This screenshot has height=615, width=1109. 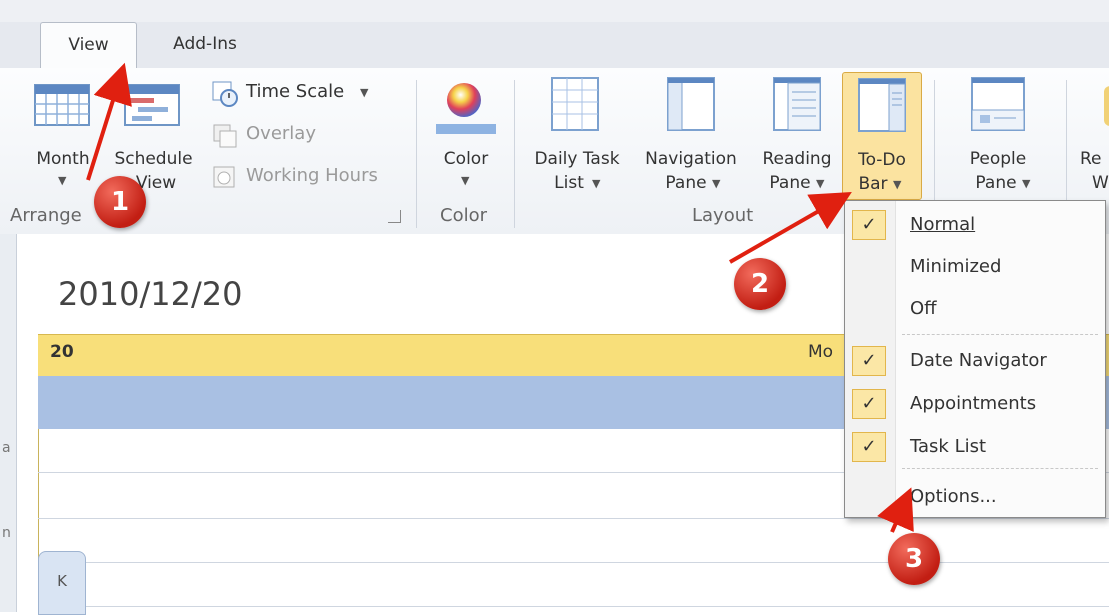 I want to click on annotation-badge-3: 3, so click(x=914, y=559).